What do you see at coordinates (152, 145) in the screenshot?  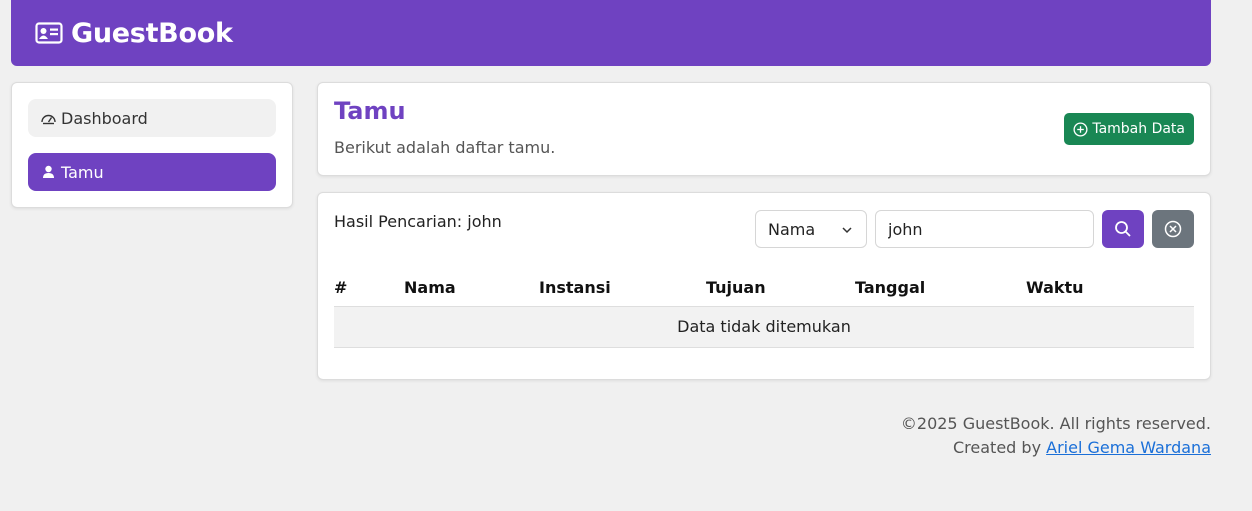 I see `sidebar: Dashboard Tamu` at bounding box center [152, 145].